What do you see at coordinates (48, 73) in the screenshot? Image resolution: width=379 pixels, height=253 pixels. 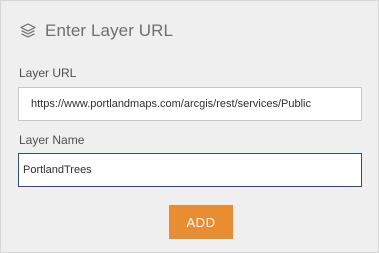 I see `layer-url-label: Layer URL` at bounding box center [48, 73].